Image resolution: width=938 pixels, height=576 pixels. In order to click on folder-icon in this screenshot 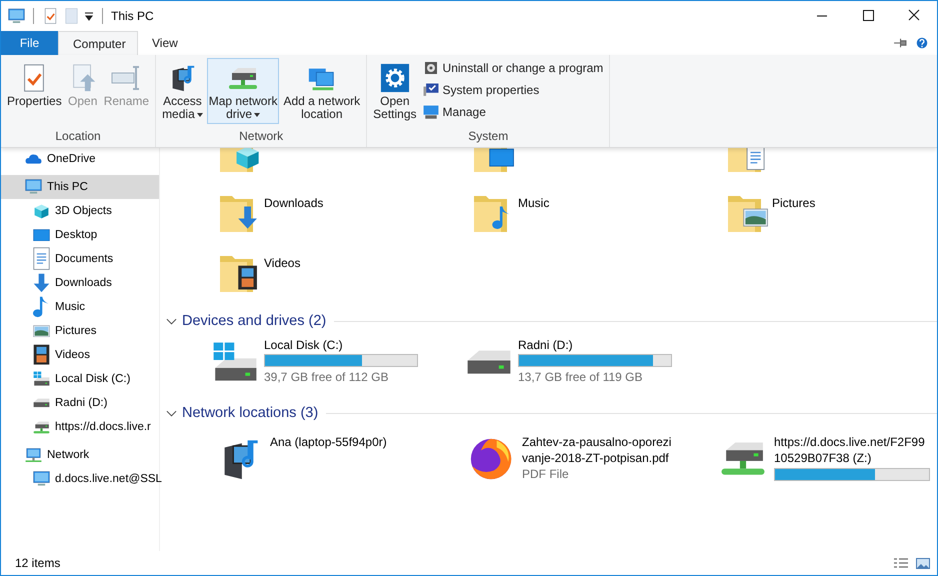, I will do `click(494, 160)`.